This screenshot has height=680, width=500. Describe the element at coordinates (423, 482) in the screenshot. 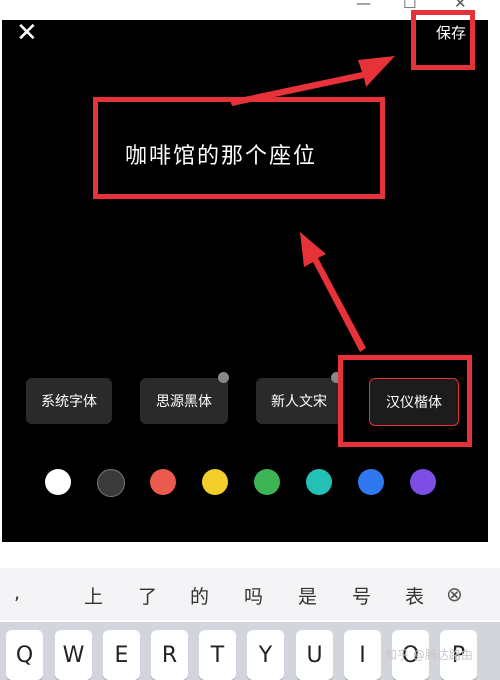

I see `color-swatch-purple` at that location.